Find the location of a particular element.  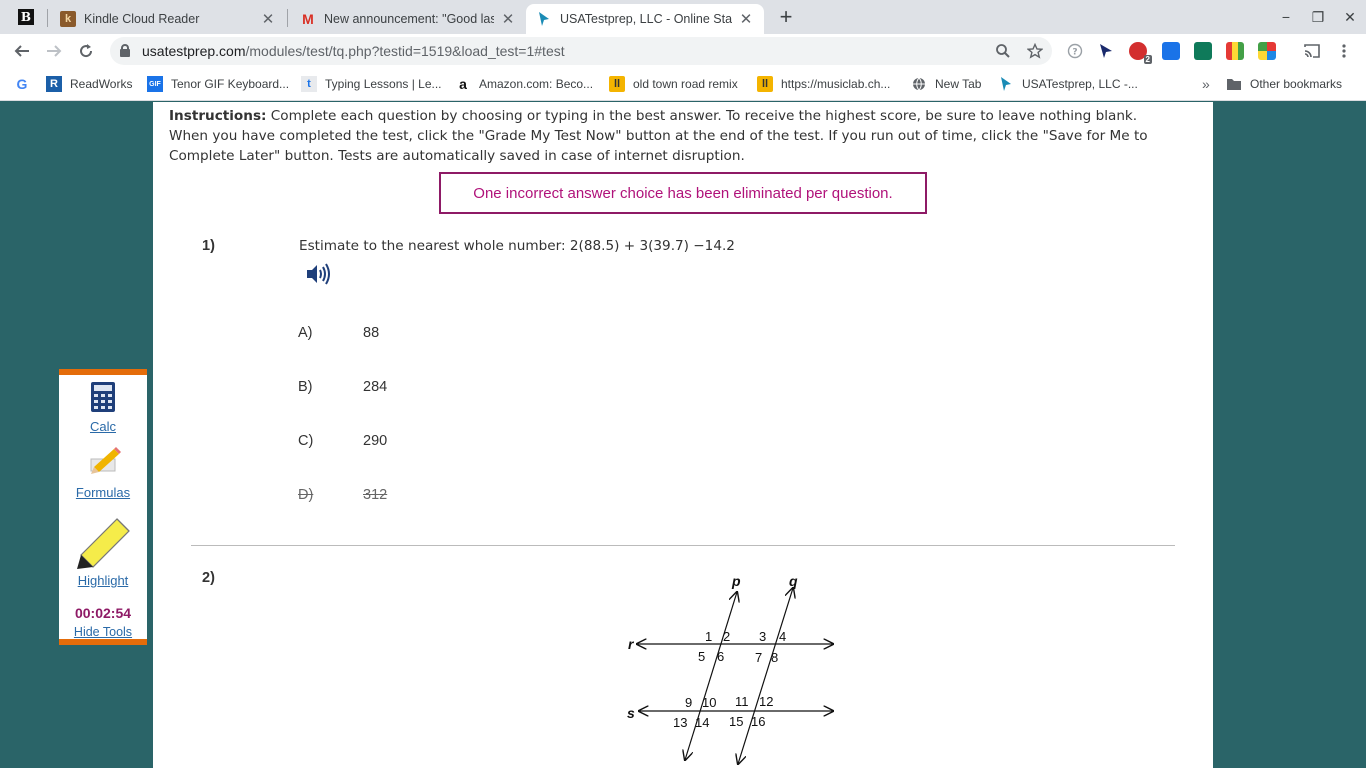

speaker-icon is located at coordinates (318, 274).